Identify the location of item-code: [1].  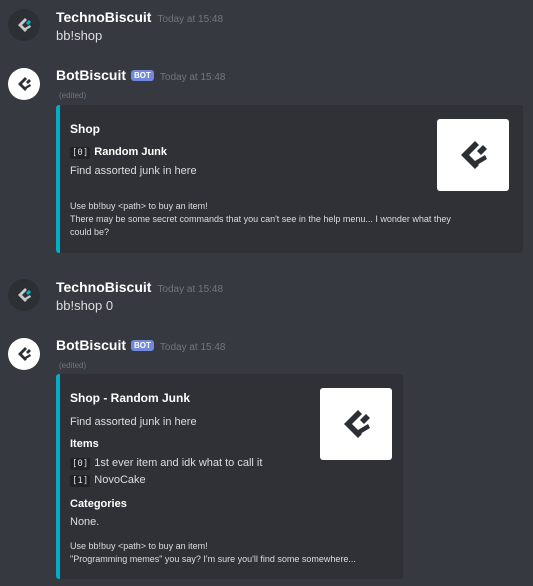
(80, 481).